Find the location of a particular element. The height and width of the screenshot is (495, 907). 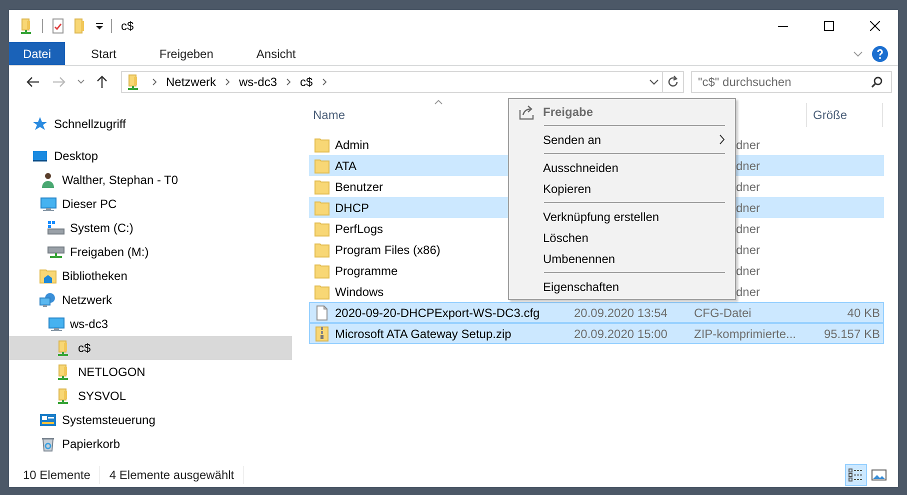

file-name: PerfLogs is located at coordinates (359, 229).